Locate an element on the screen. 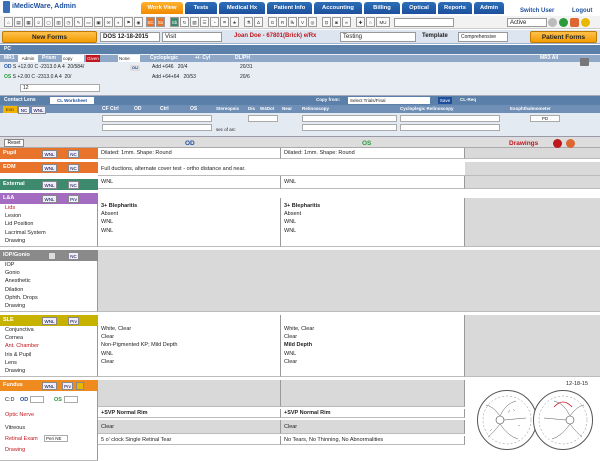 This screenshot has width=600, height=461. tab-patient-info: Patient Info is located at coordinates (289, 8).